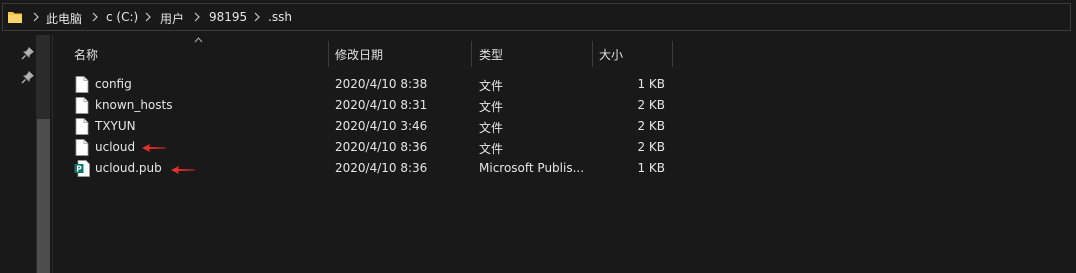 This screenshot has width=1076, height=273. Describe the element at coordinates (228, 17) in the screenshot. I see `breadcrumb-user-folder: 98195` at that location.